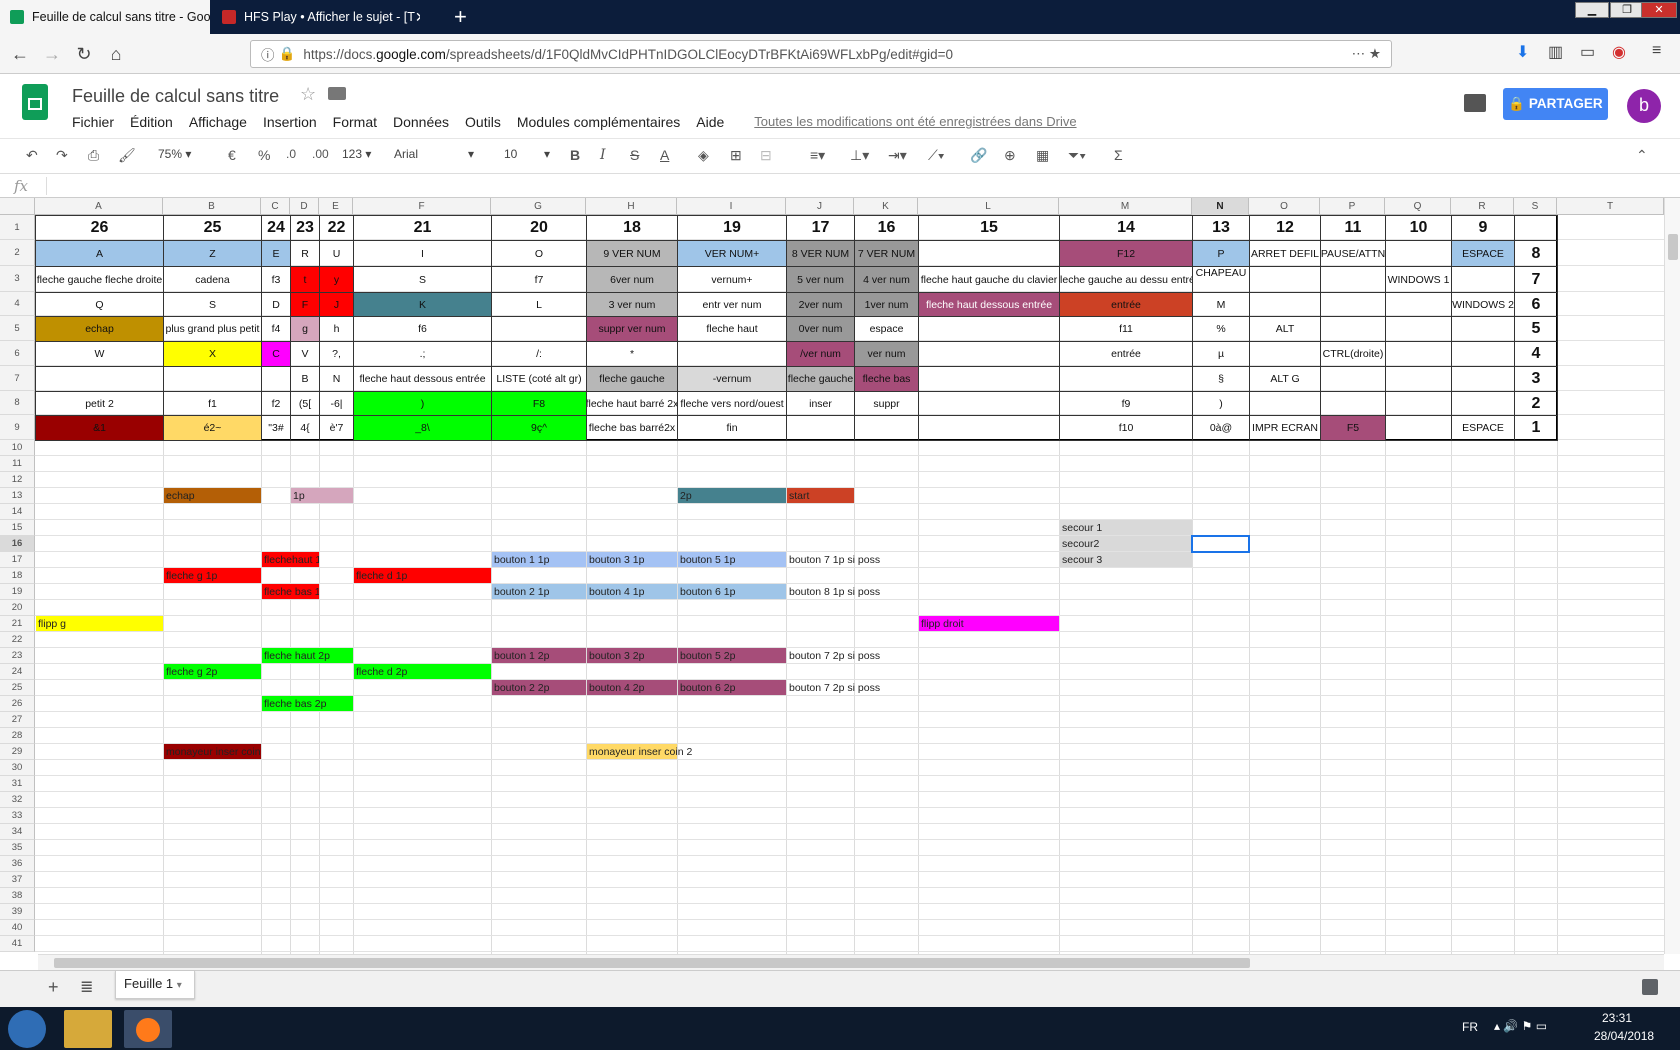  Describe the element at coordinates (852, 591) in the screenshot. I see `note-cell: bouton 8 1p si poss` at that location.